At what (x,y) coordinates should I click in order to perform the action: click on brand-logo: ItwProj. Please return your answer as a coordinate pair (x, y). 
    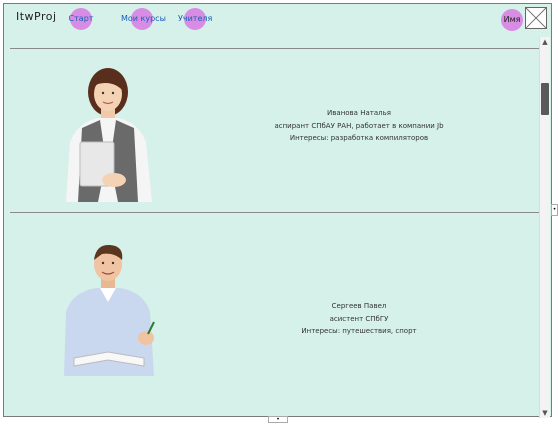
    Looking at the image, I should click on (36, 16).